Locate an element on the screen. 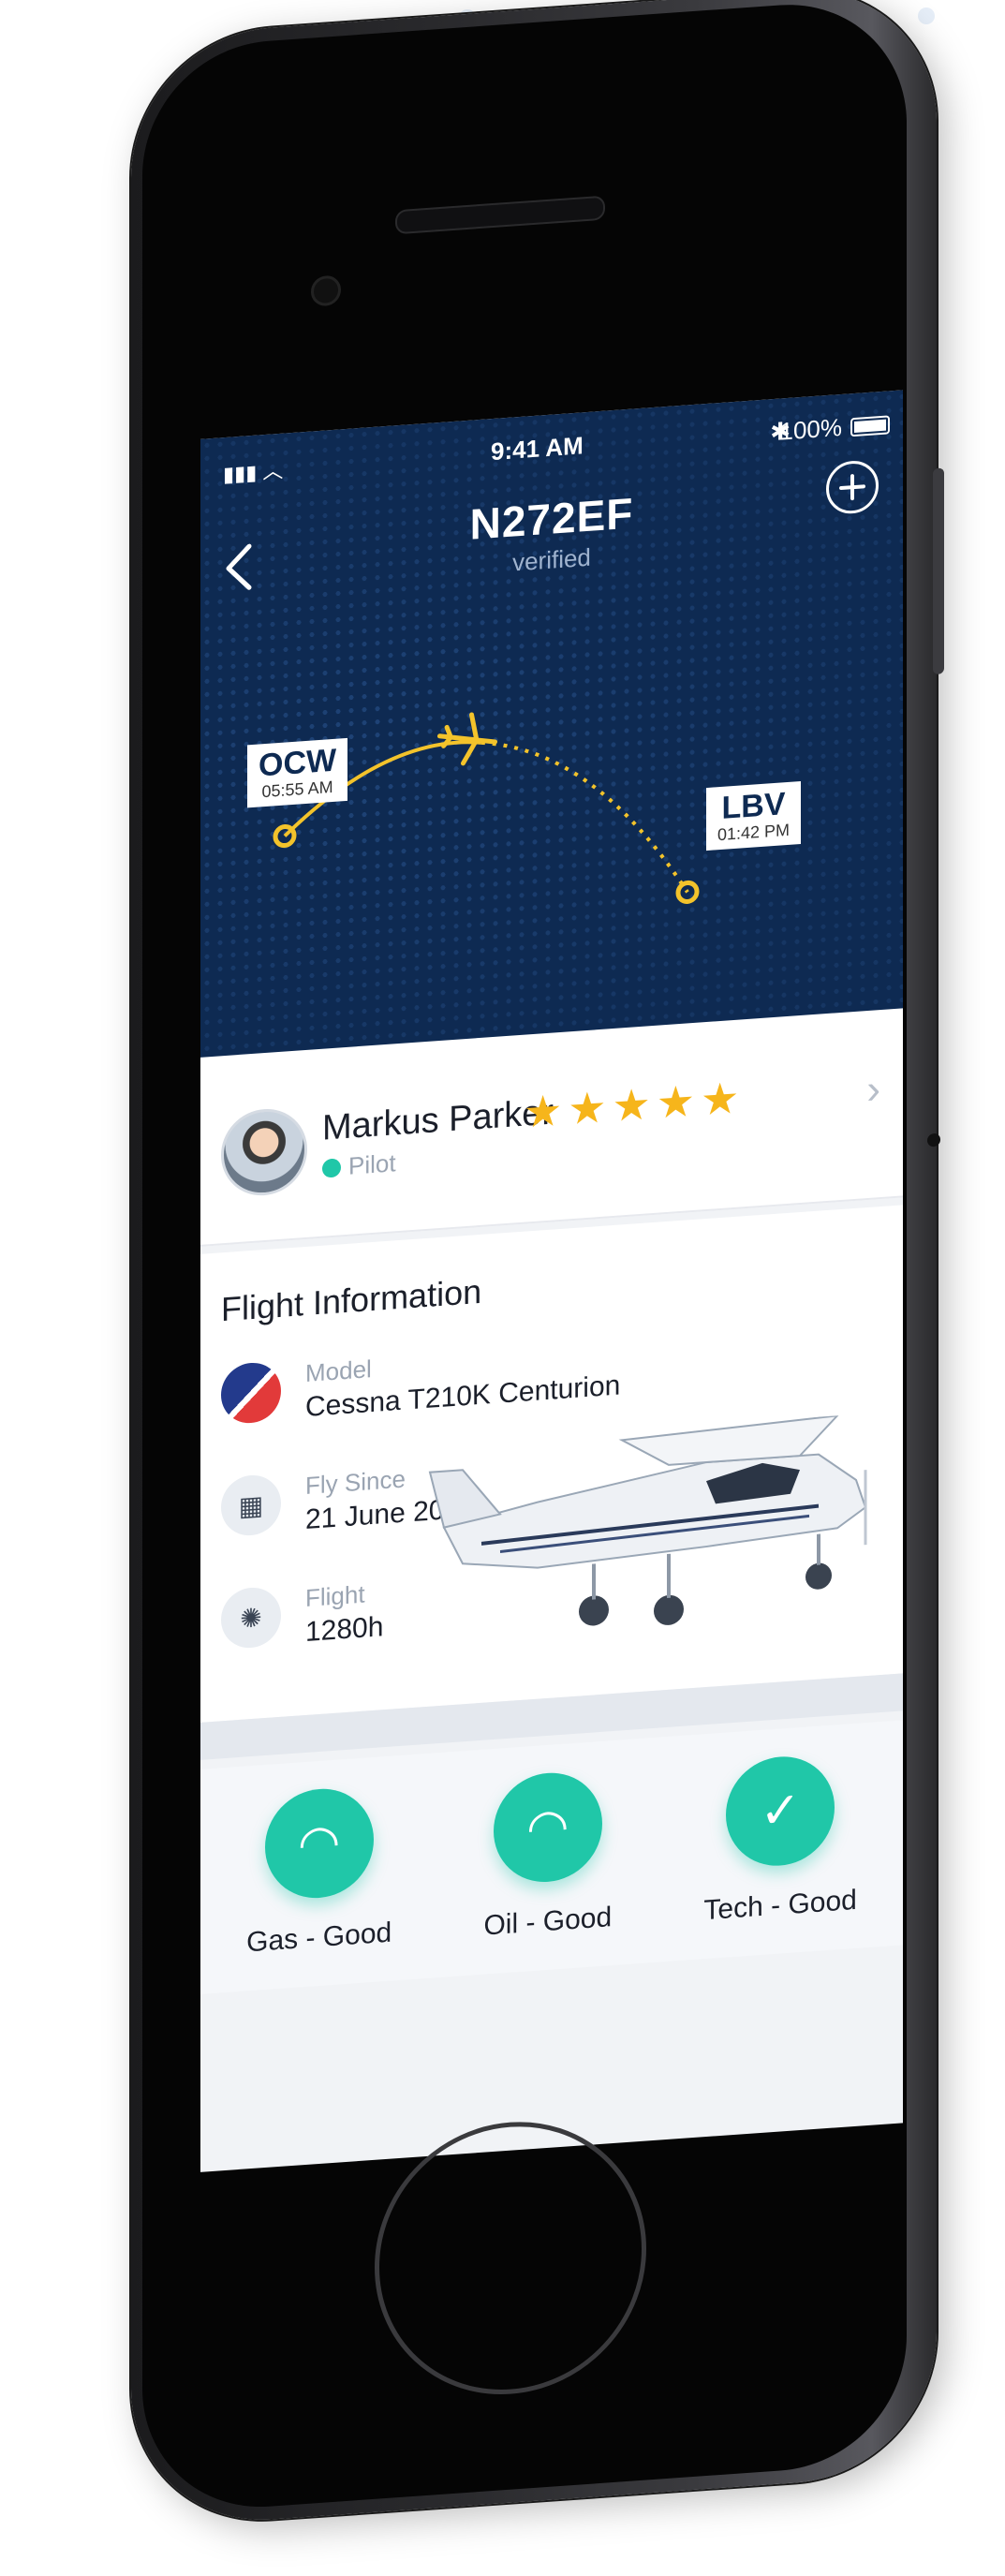 The width and height of the screenshot is (1005, 2576). status-gas-label: Gas - Good is located at coordinates (319, 1938).